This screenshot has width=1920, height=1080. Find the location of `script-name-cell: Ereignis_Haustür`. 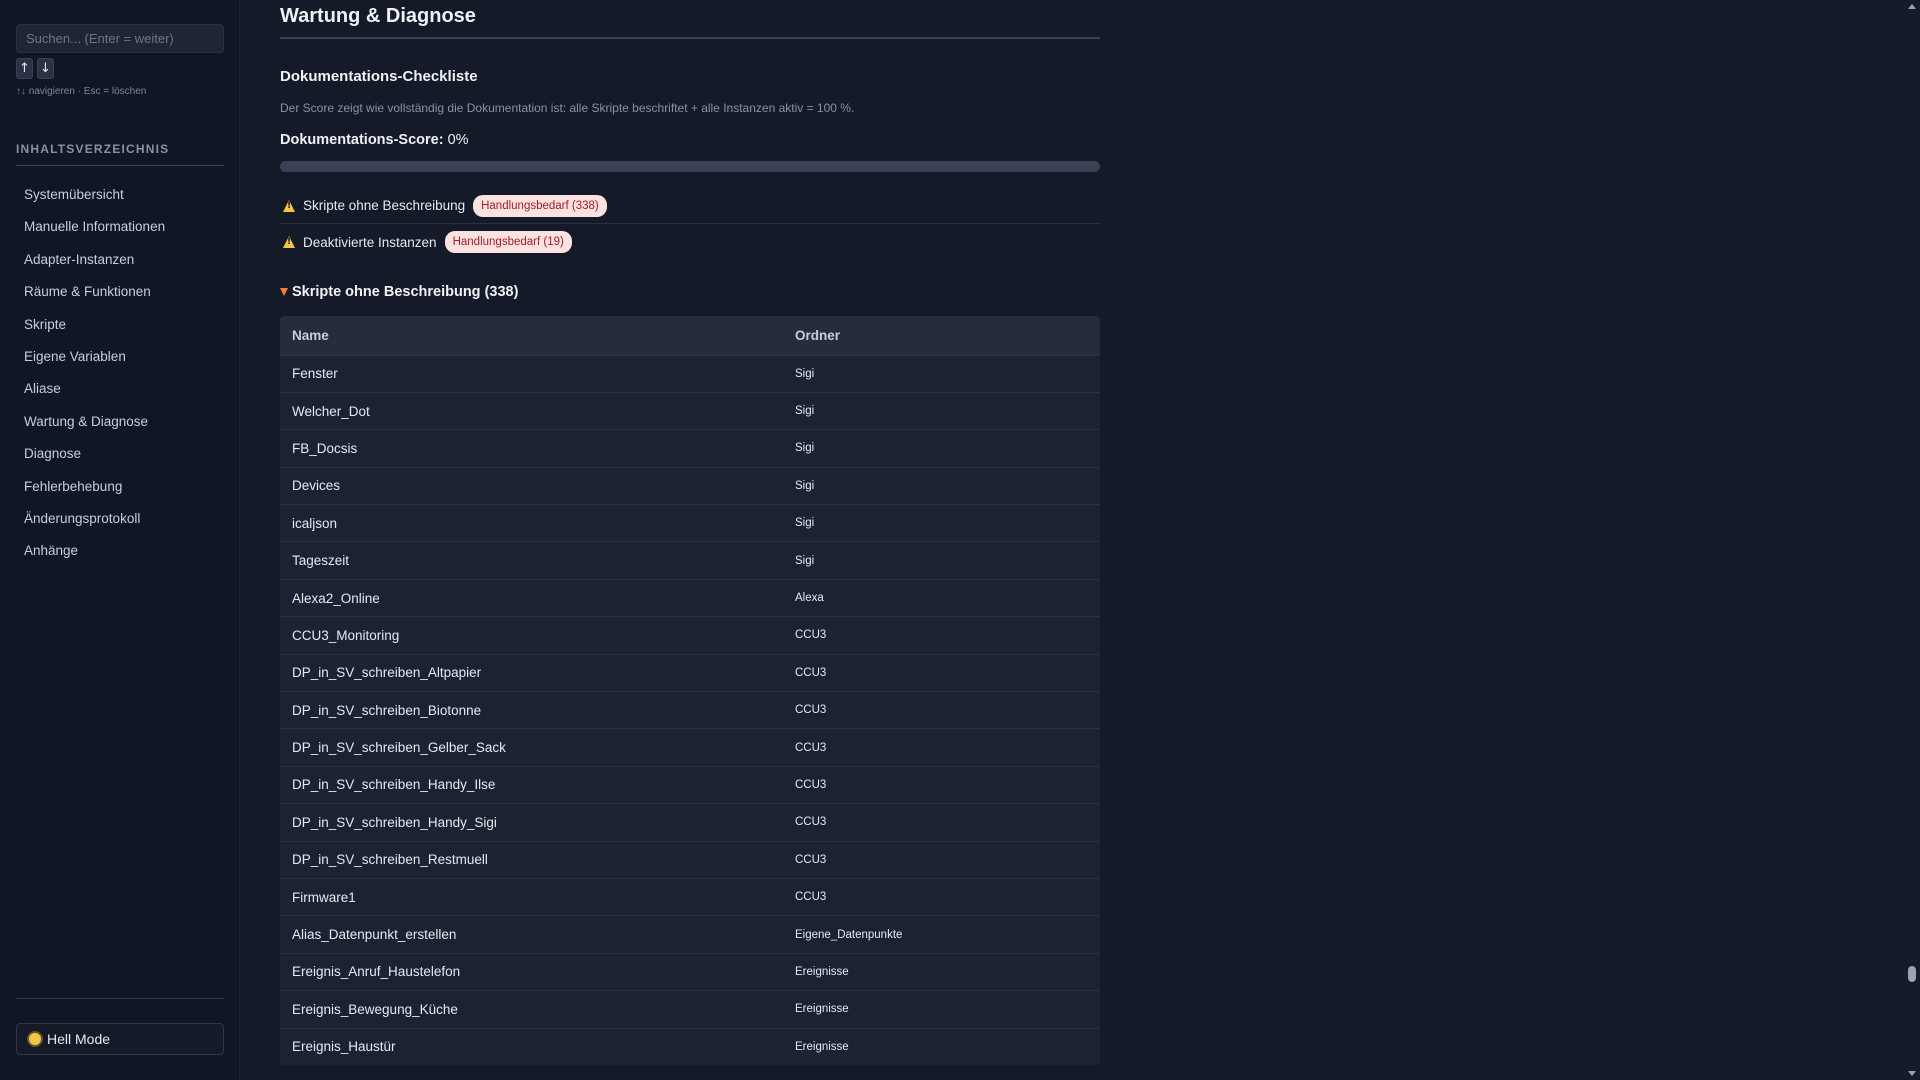

script-name-cell: Ereignis_Haustür is located at coordinates (531, 1046).